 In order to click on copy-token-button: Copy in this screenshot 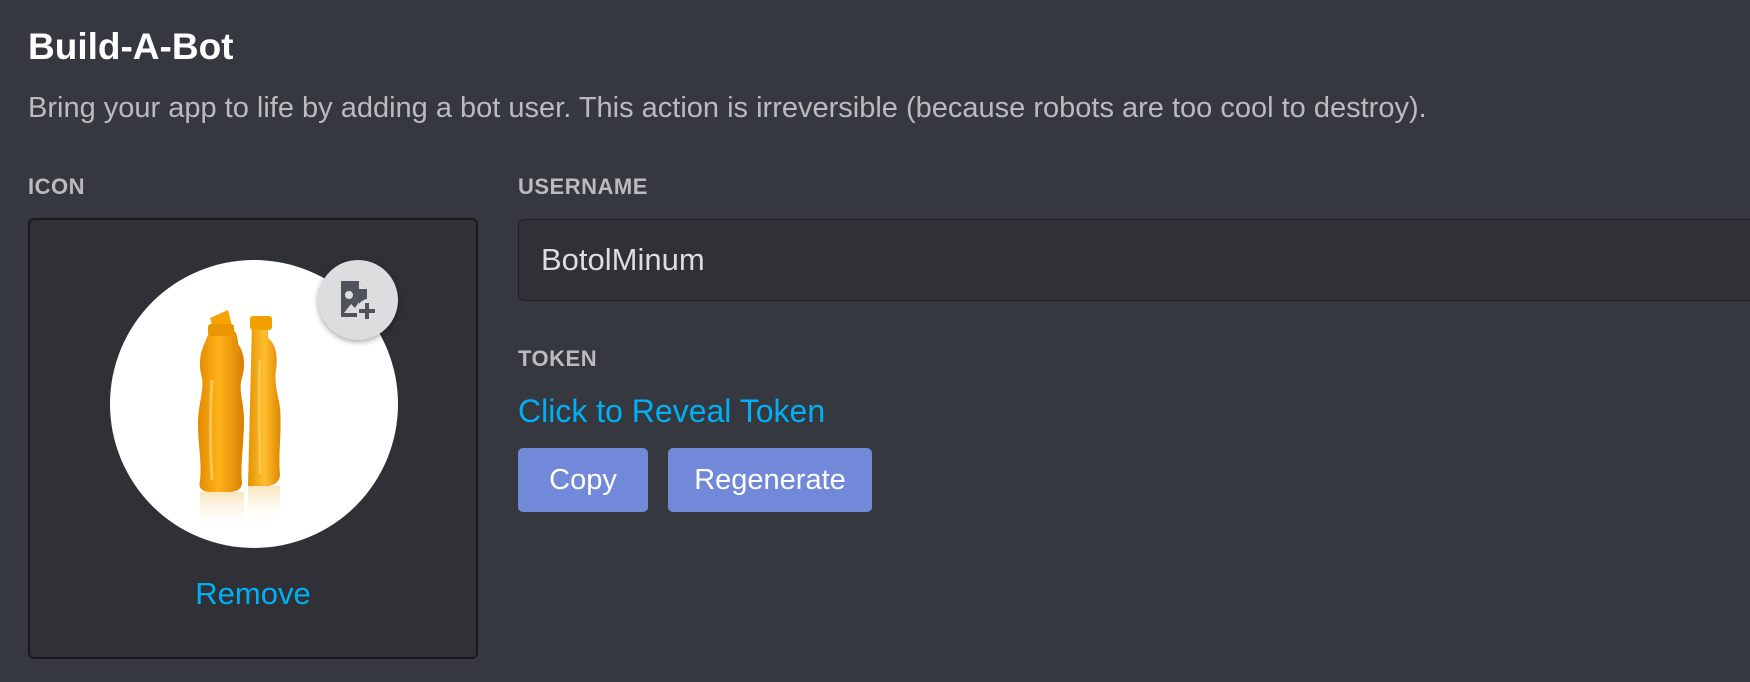, I will do `click(583, 480)`.